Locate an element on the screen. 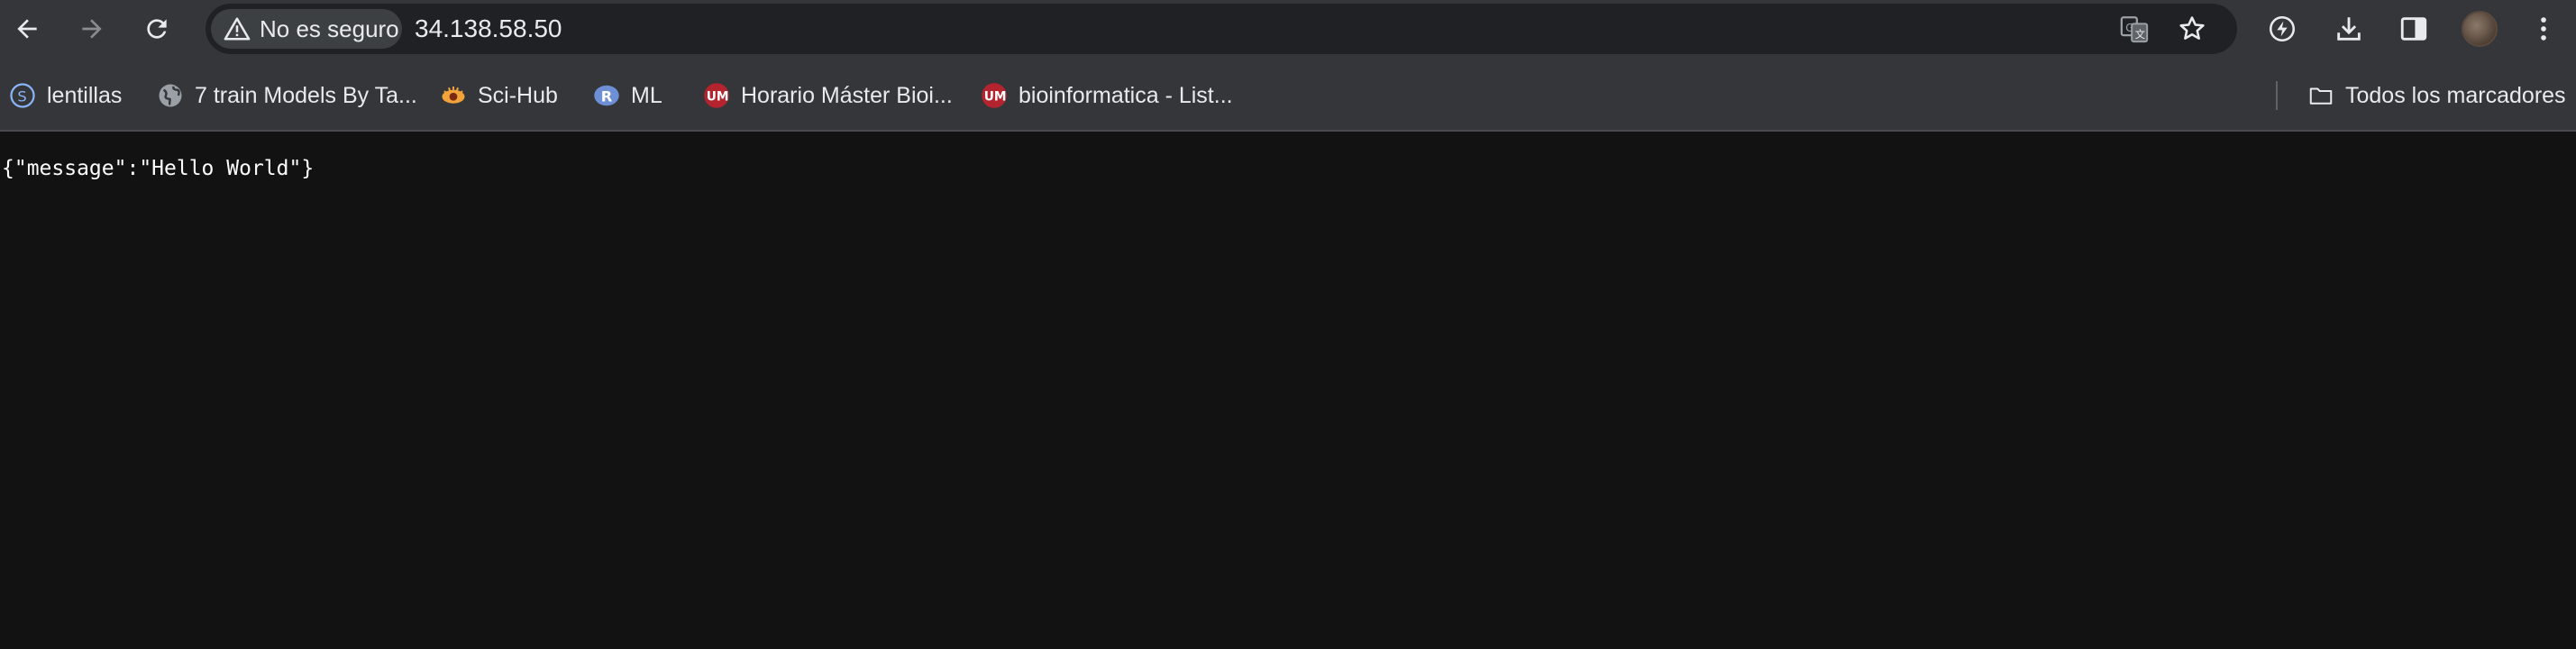 The image size is (2576, 649). bookmark-star-button is located at coordinates (2192, 29).